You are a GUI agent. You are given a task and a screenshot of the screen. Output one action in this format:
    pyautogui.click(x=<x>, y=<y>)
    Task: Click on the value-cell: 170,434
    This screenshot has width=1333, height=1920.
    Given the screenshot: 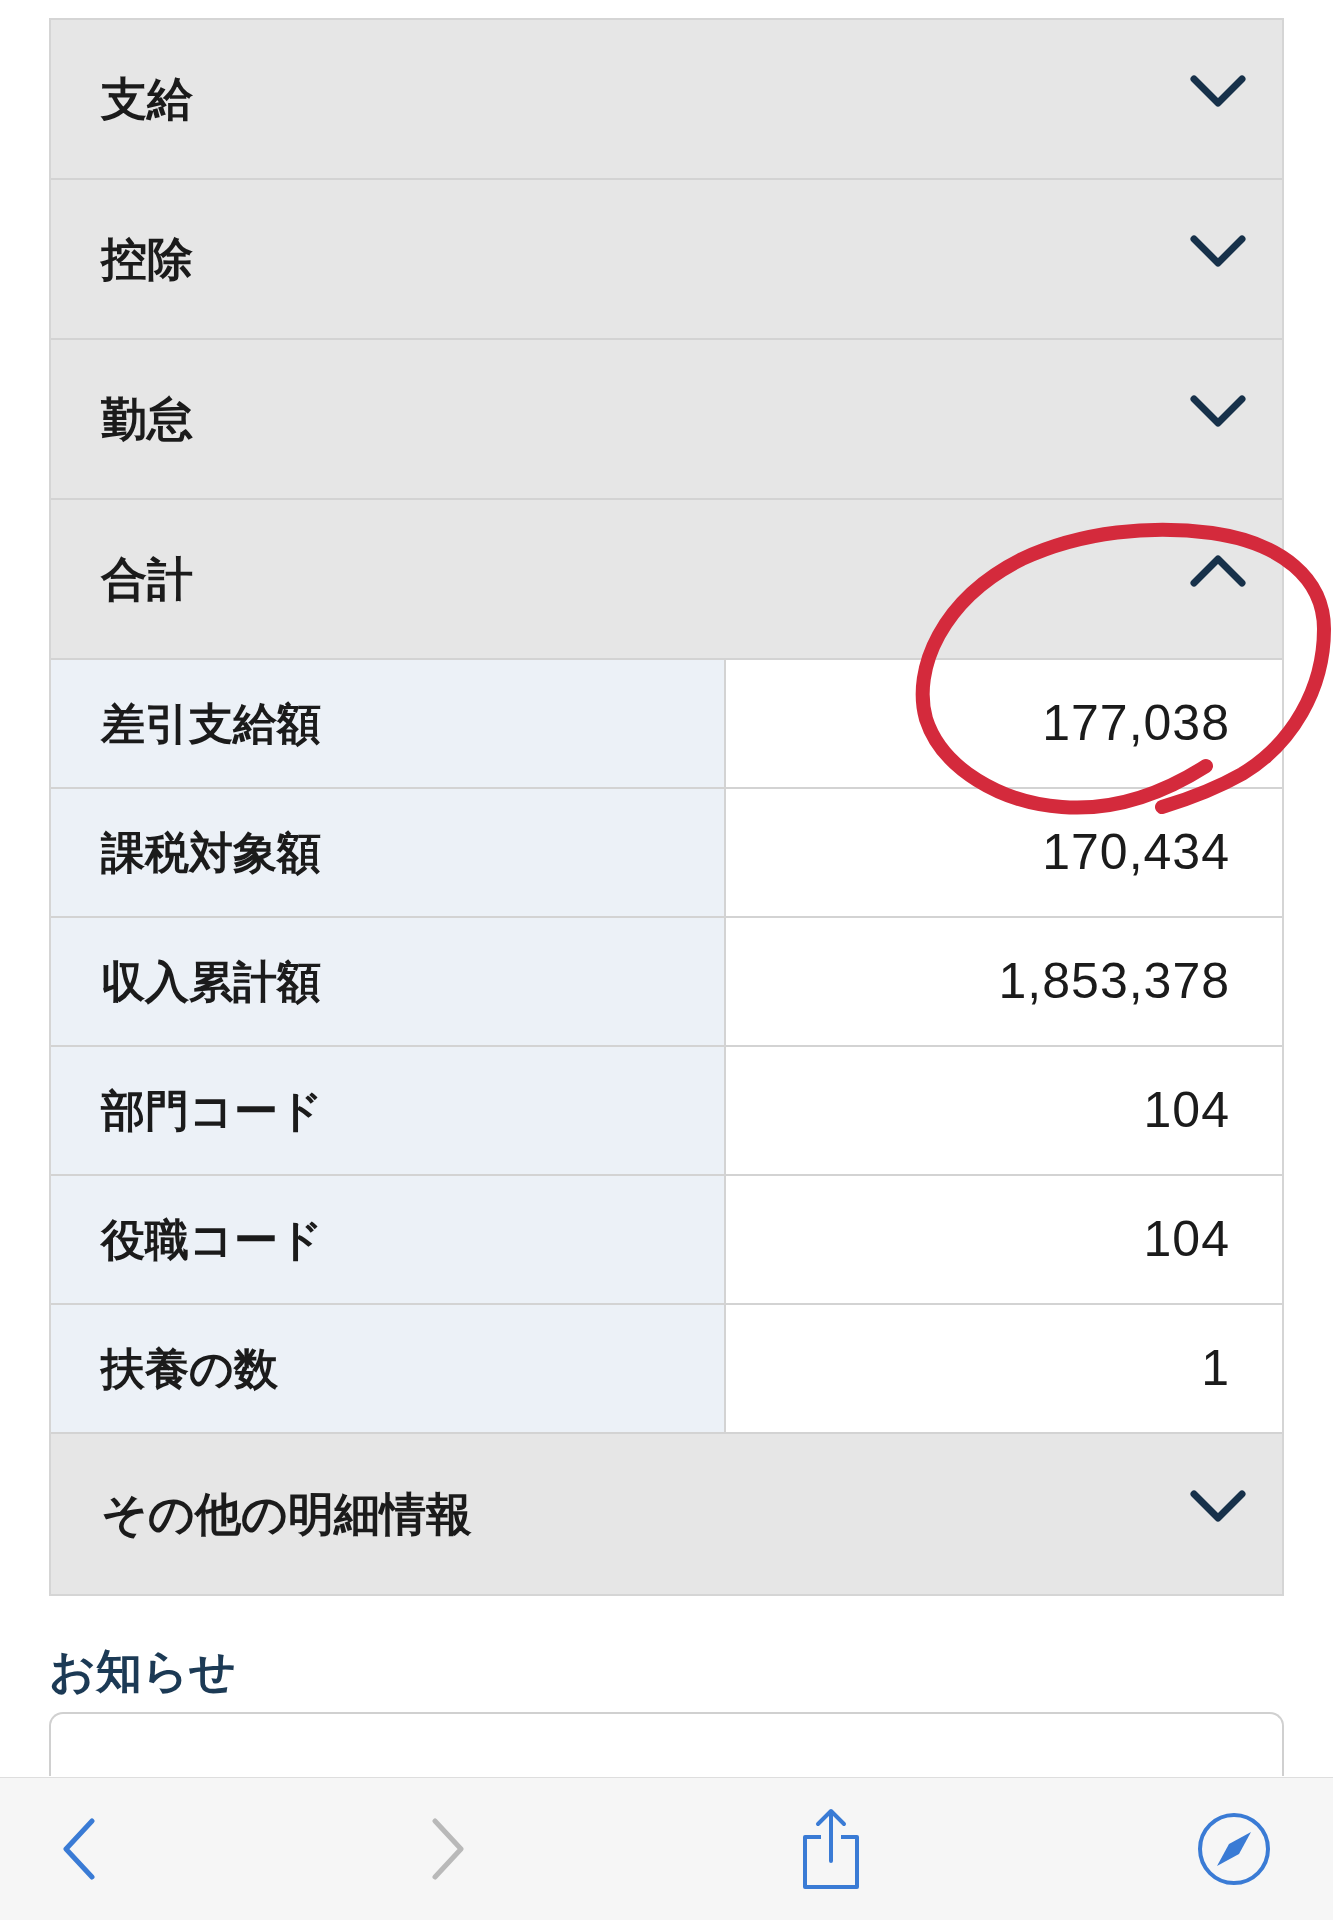 What is the action you would take?
    pyautogui.click(x=1004, y=852)
    